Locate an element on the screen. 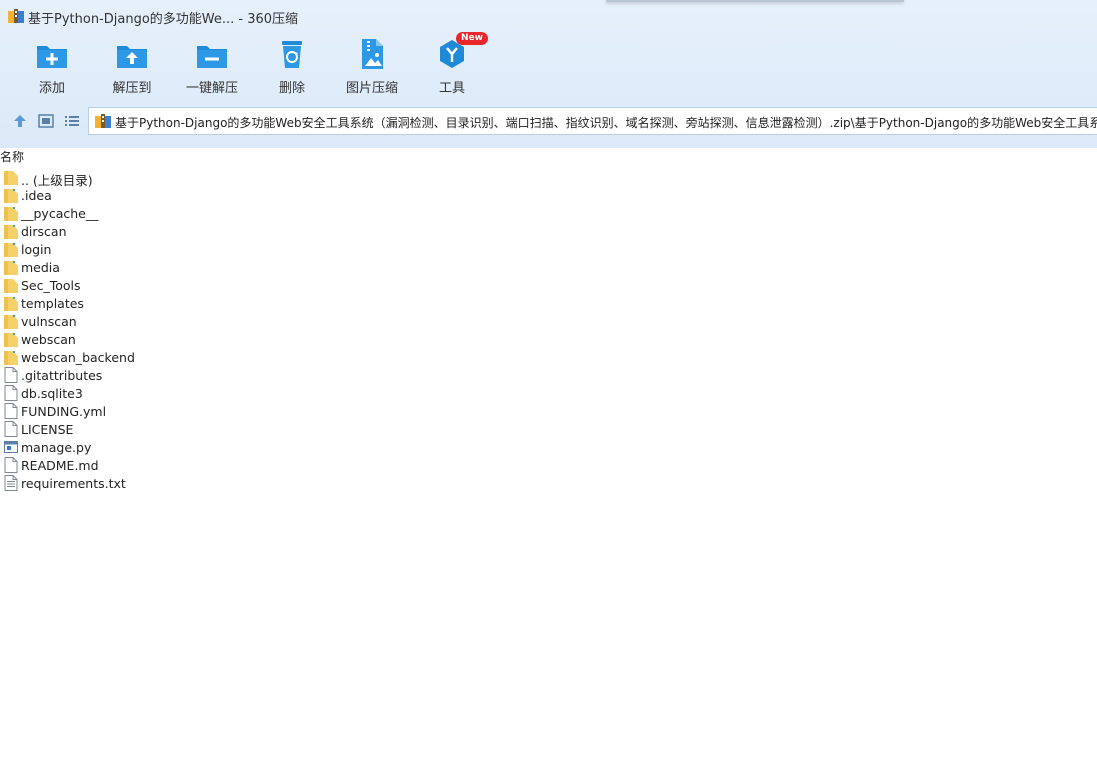  image-compress-icon is located at coordinates (372, 54).